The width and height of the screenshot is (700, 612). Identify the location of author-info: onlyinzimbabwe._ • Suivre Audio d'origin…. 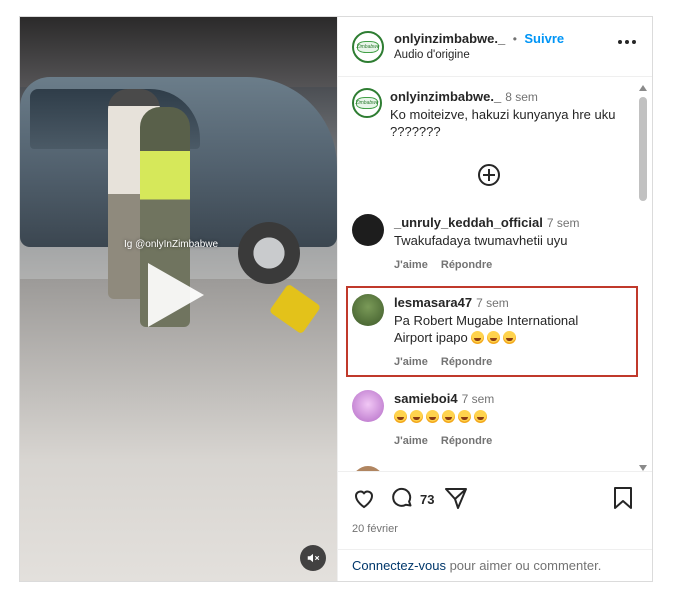
(479, 47).